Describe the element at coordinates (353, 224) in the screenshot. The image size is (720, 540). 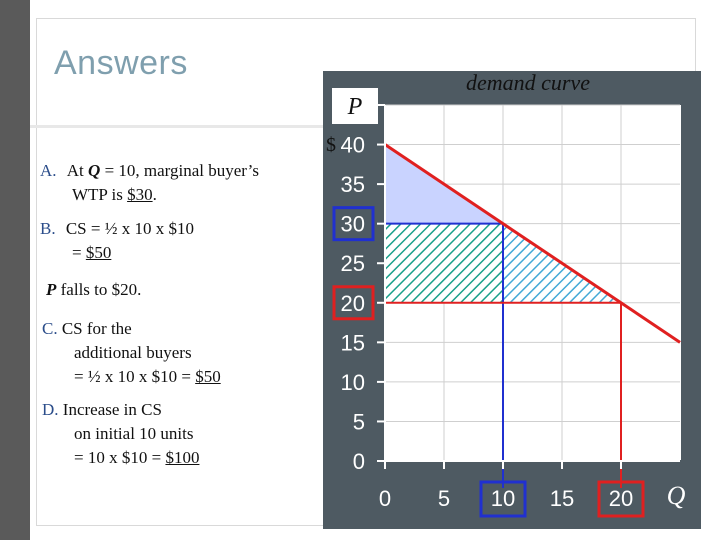
I see `y-tick-label: 30` at that location.